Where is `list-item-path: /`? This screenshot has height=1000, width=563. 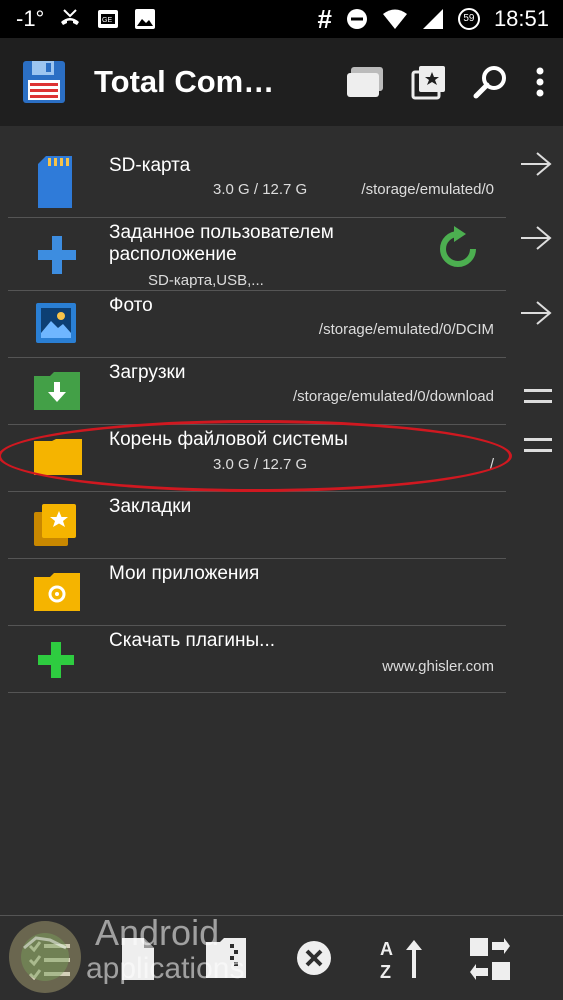
list-item-path: / is located at coordinates (491, 464).